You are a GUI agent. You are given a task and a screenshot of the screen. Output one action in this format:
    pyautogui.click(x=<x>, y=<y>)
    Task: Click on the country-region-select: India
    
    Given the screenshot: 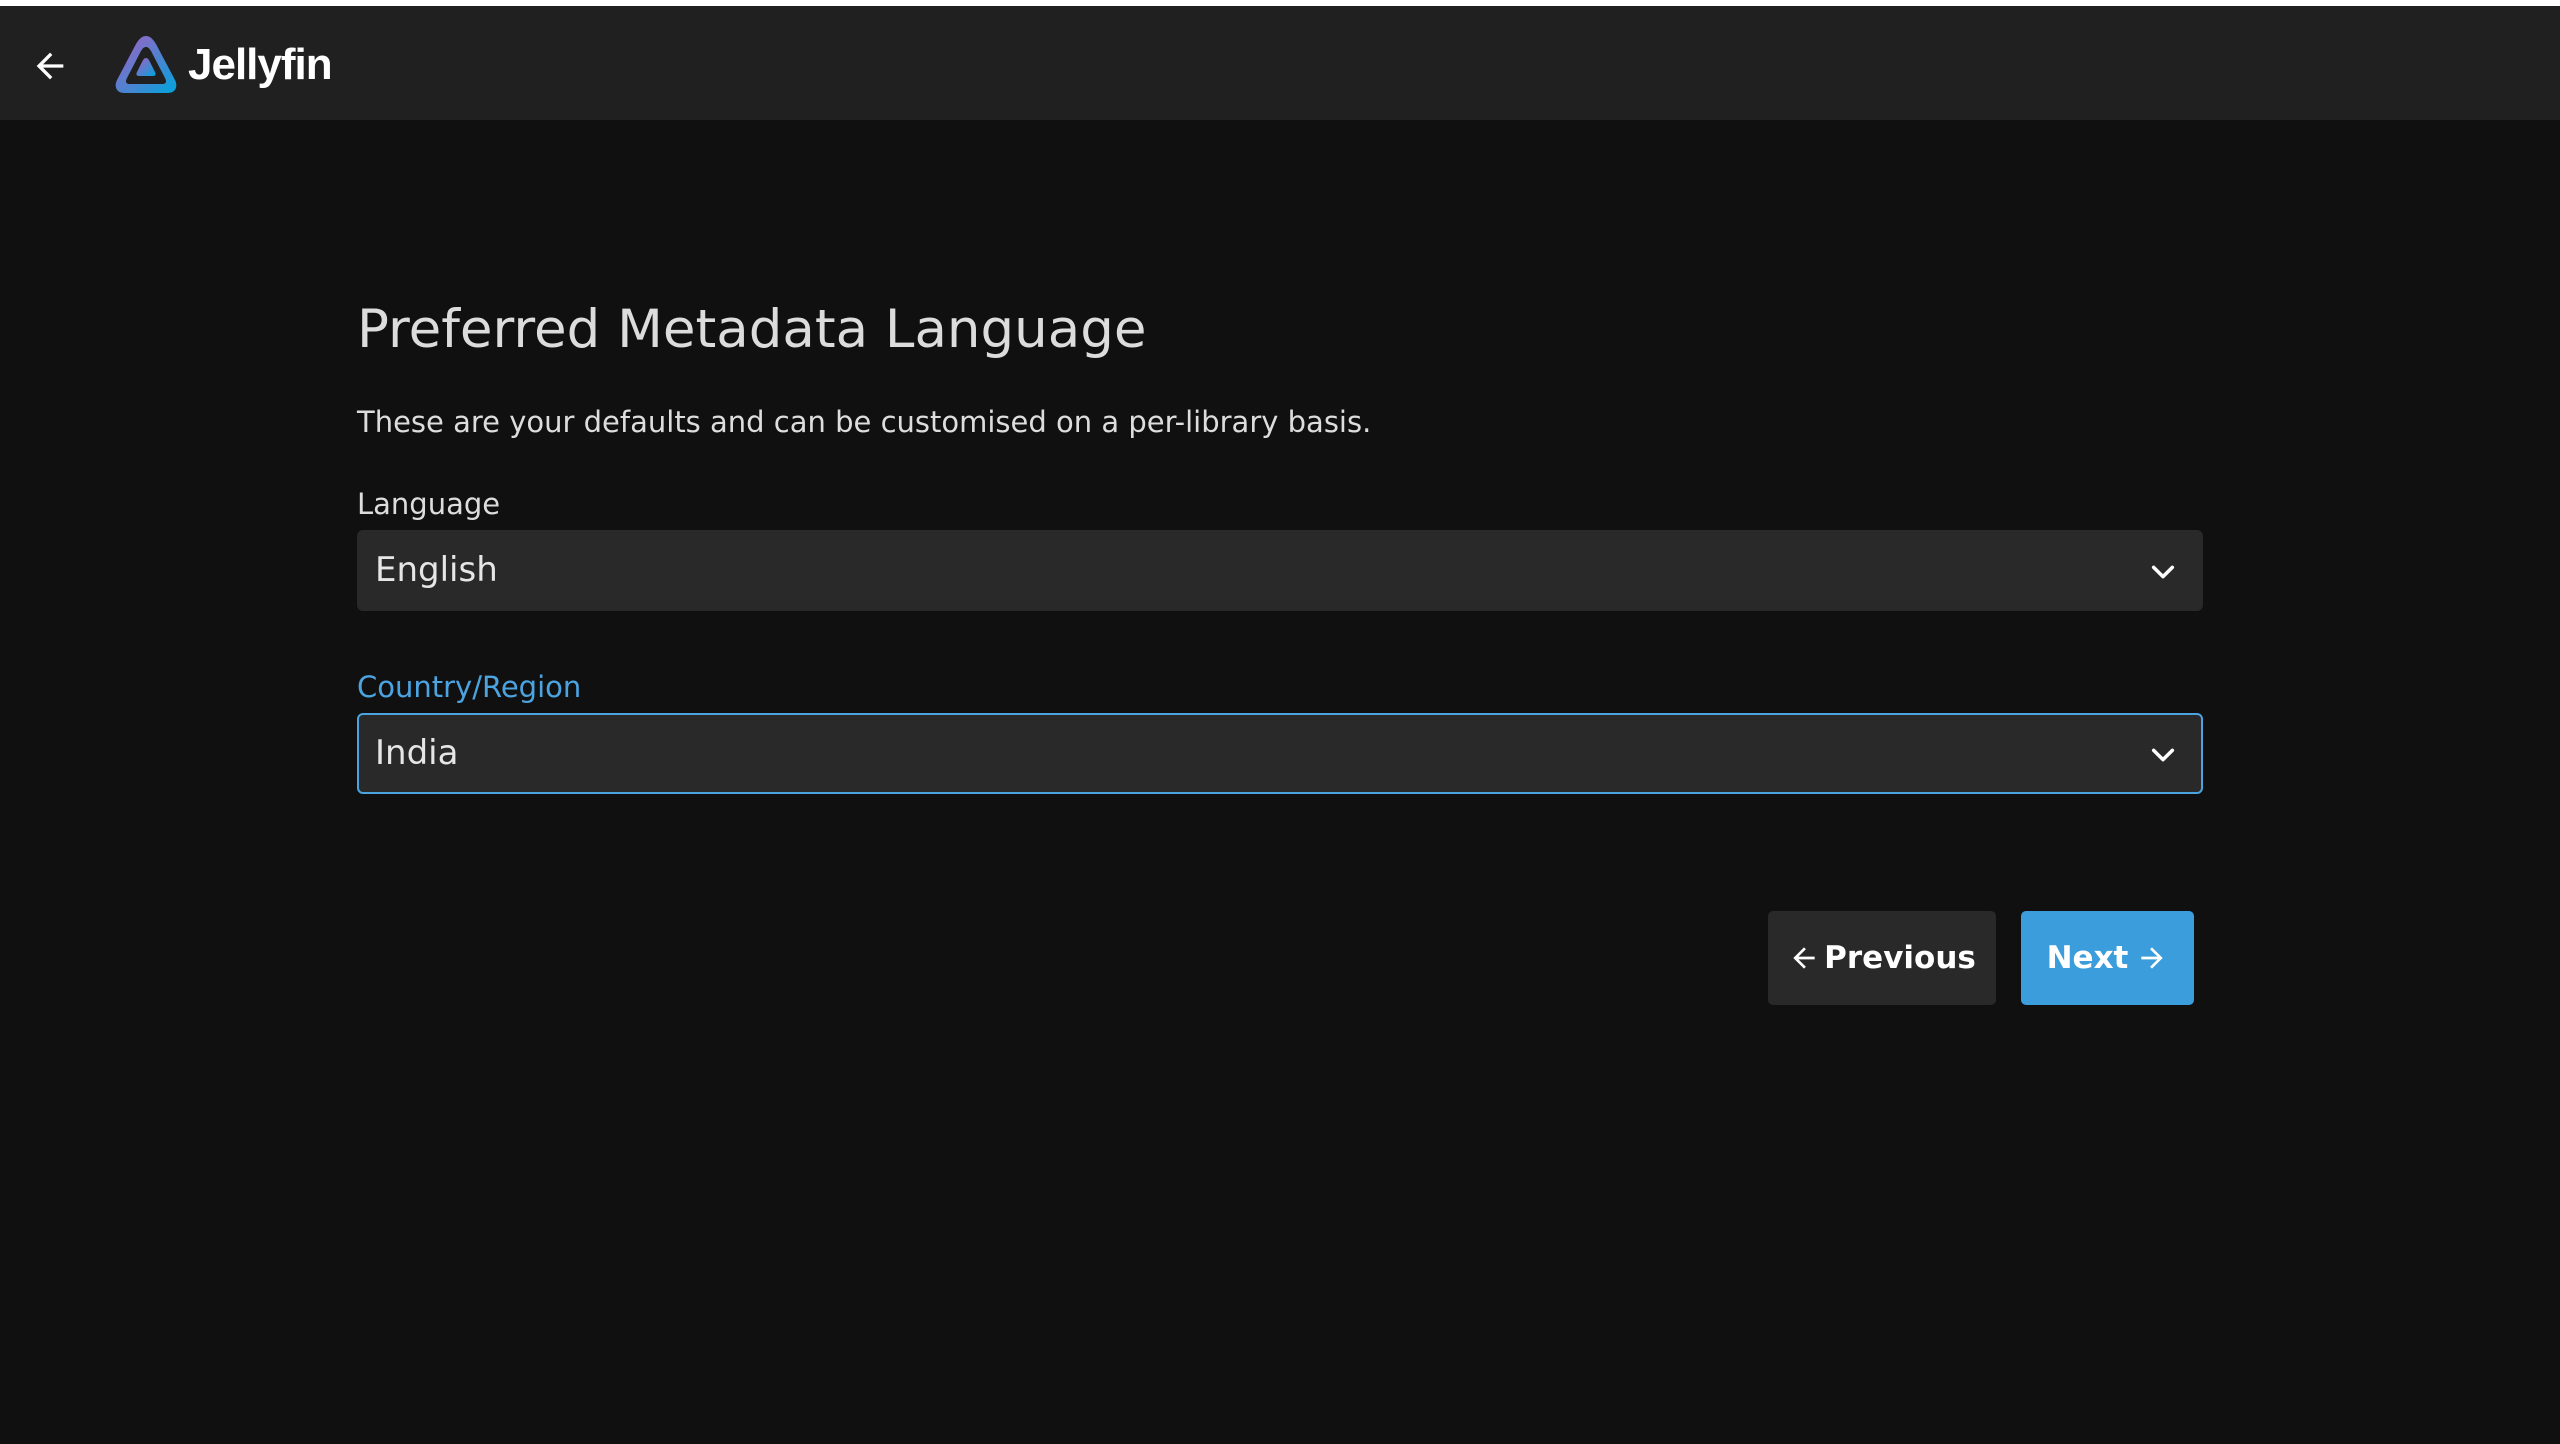 What is the action you would take?
    pyautogui.click(x=1280, y=753)
    